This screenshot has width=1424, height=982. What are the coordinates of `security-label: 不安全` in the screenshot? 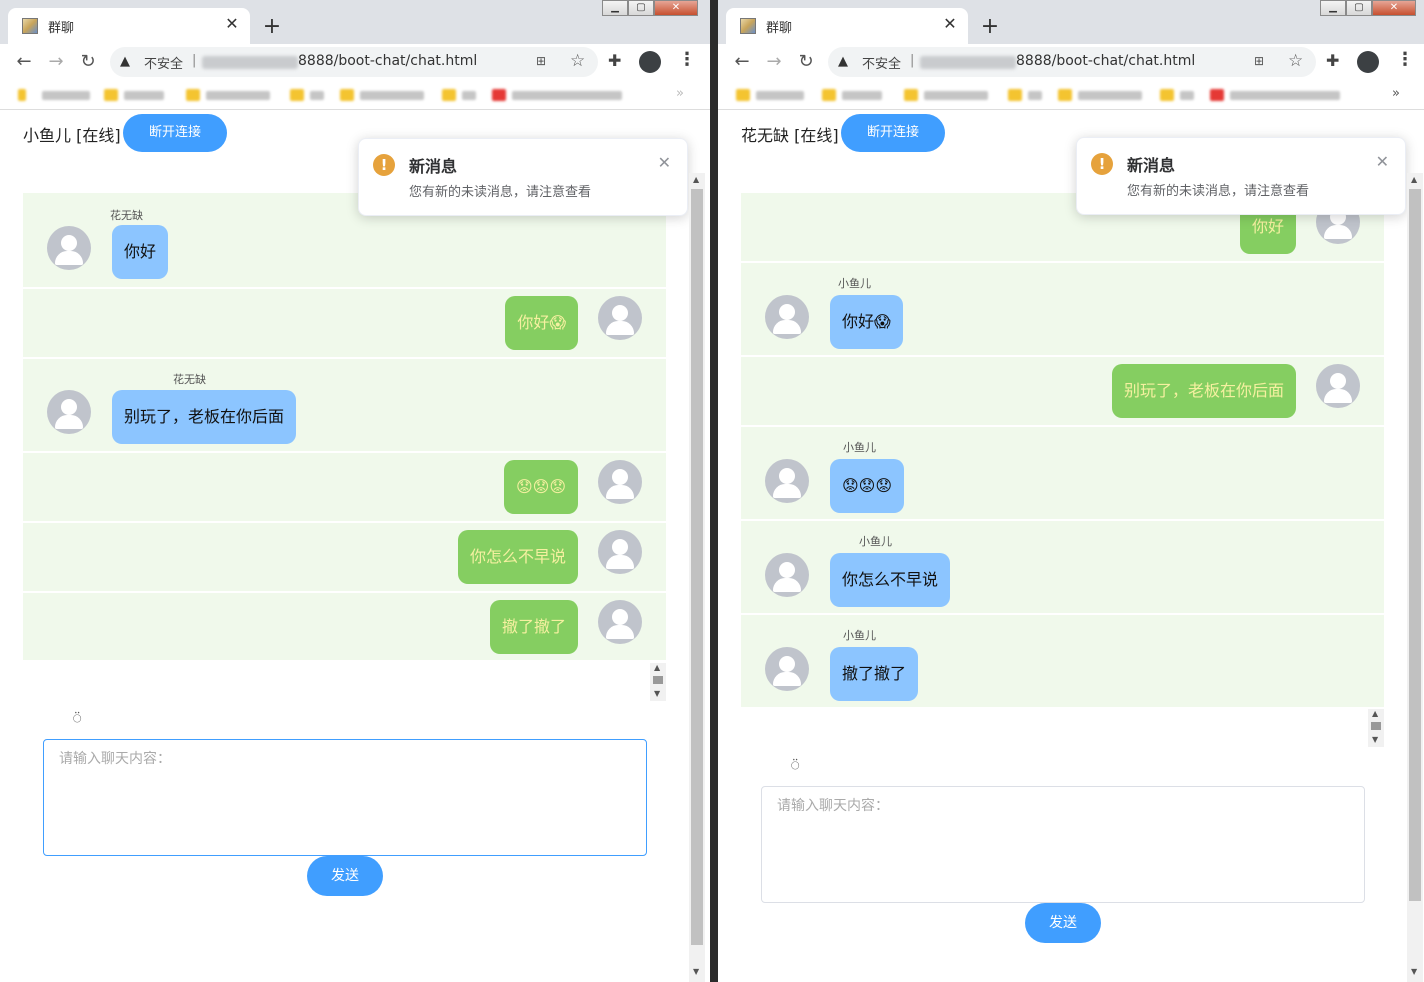 It's located at (882, 64).